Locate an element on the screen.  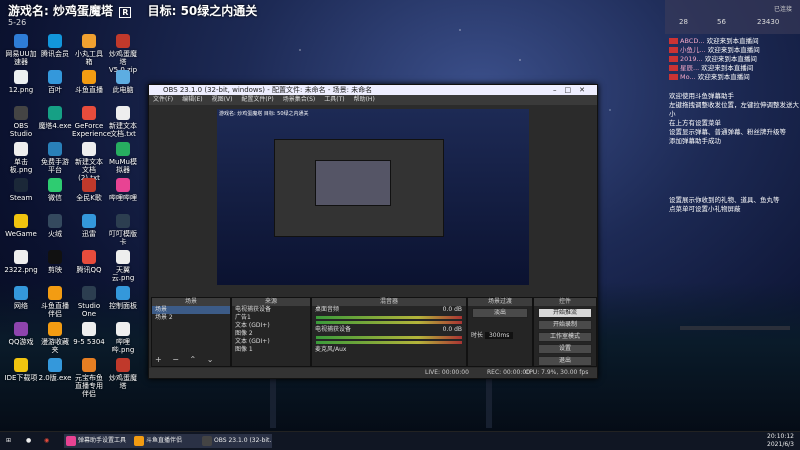
desktop-icon: 元宝布鱼直播专用伴侣 is located at coordinates (89, 378).